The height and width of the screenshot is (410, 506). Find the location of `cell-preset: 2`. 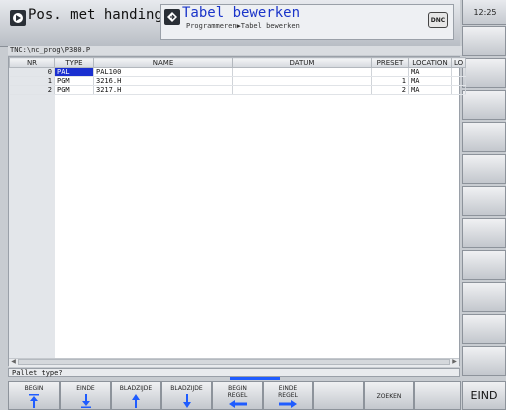

cell-preset: 2 is located at coordinates (390, 90).